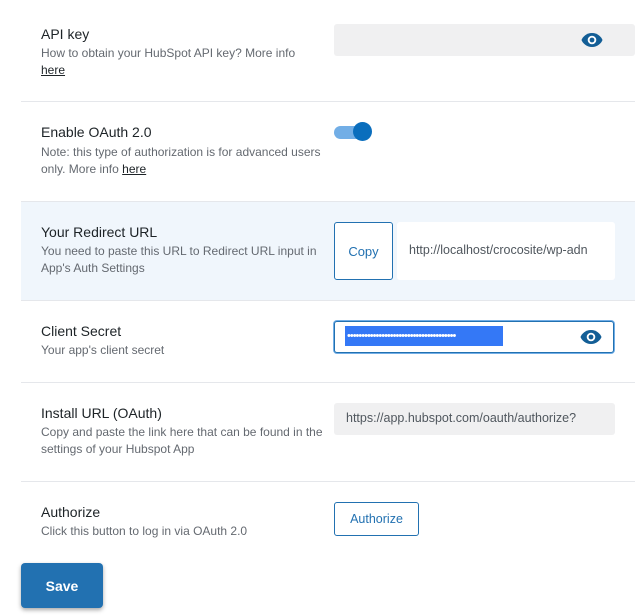 The width and height of the screenshot is (643, 615). I want to click on authorize-label: Authorize, so click(71, 512).